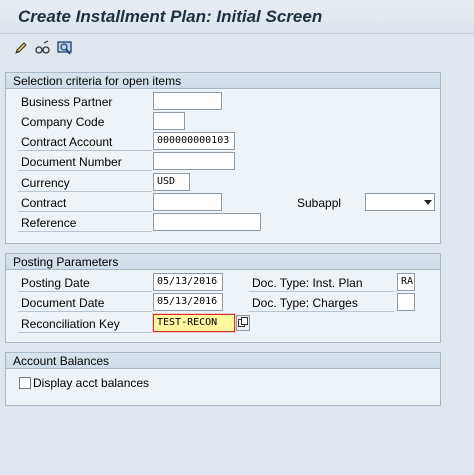 The width and height of the screenshot is (474, 475). I want to click on contract-account-label: Contract Account, so click(85, 142).